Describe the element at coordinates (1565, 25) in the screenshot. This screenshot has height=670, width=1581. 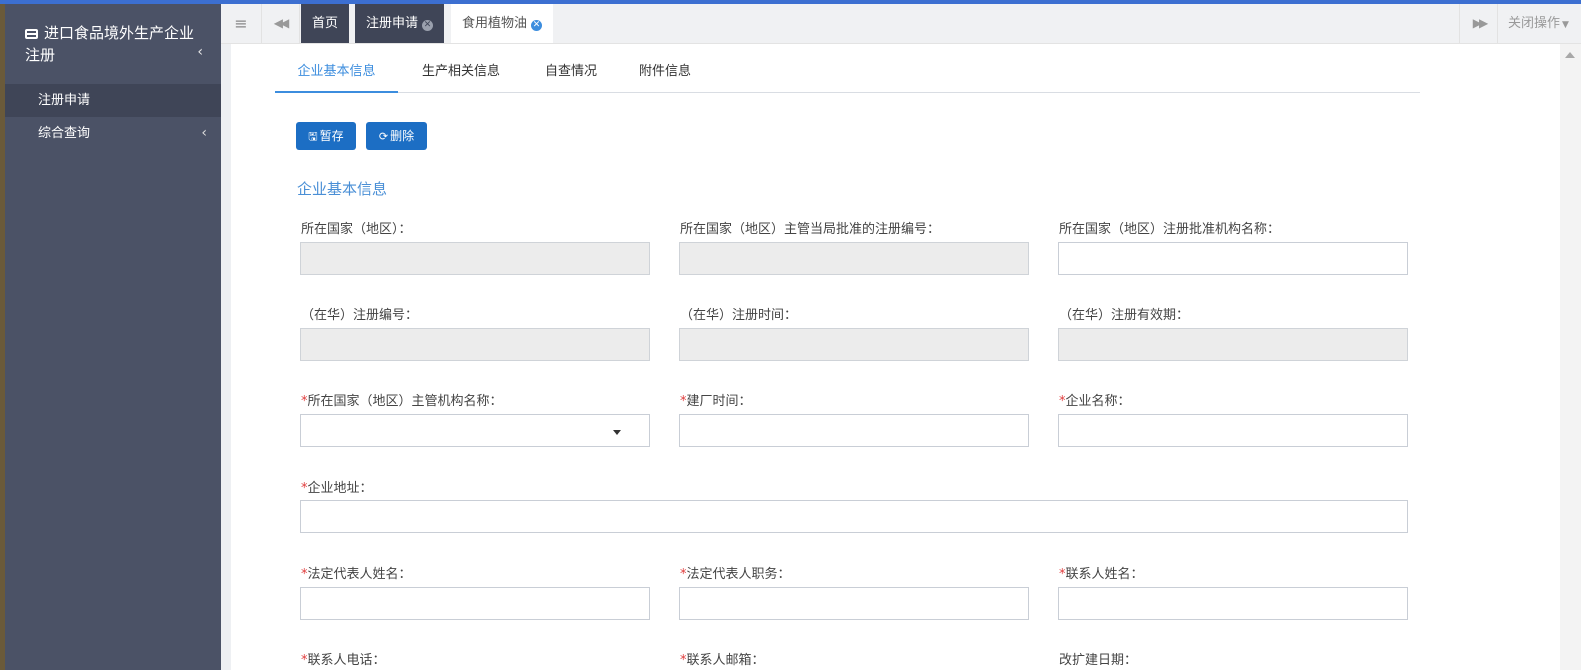
I see `caret-down-icon: ▼` at that location.